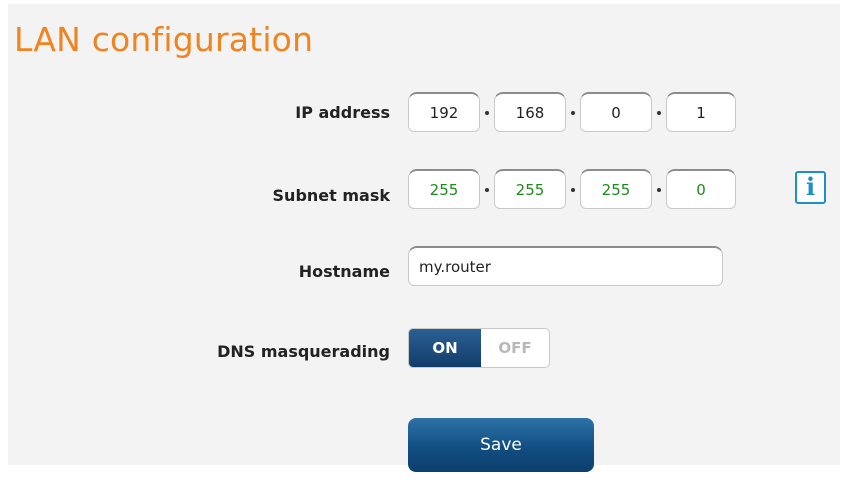 This screenshot has height=492, width=844. I want to click on ip-address-label: IP address, so click(342, 112).